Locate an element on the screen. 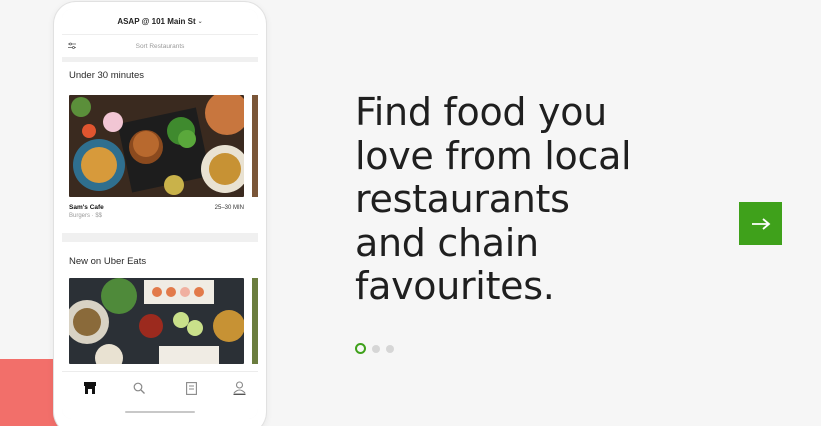 The height and width of the screenshot is (426, 821). headline-line: favourites. is located at coordinates (455, 286).